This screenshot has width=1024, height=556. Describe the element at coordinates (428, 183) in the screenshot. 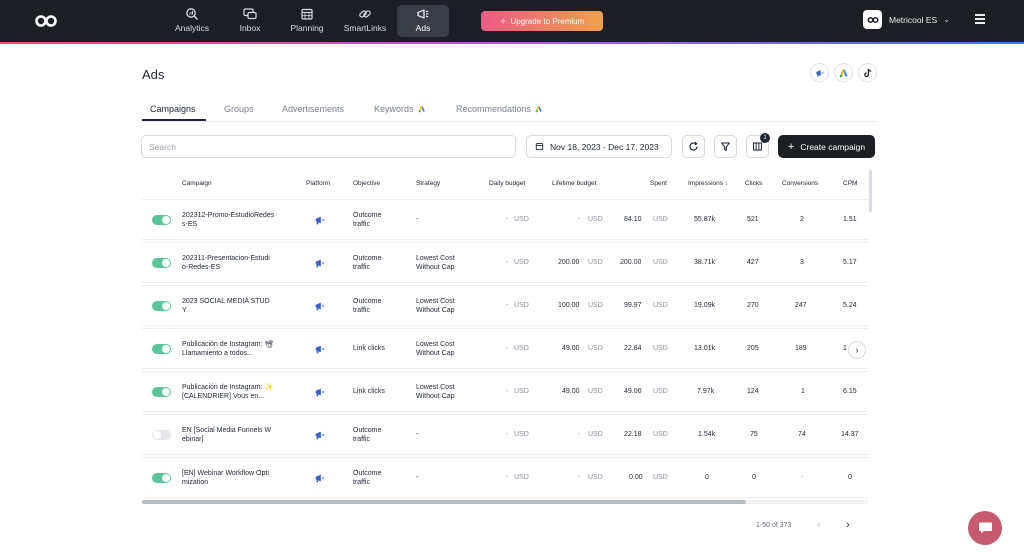

I see `header-strategy: Strategy` at that location.